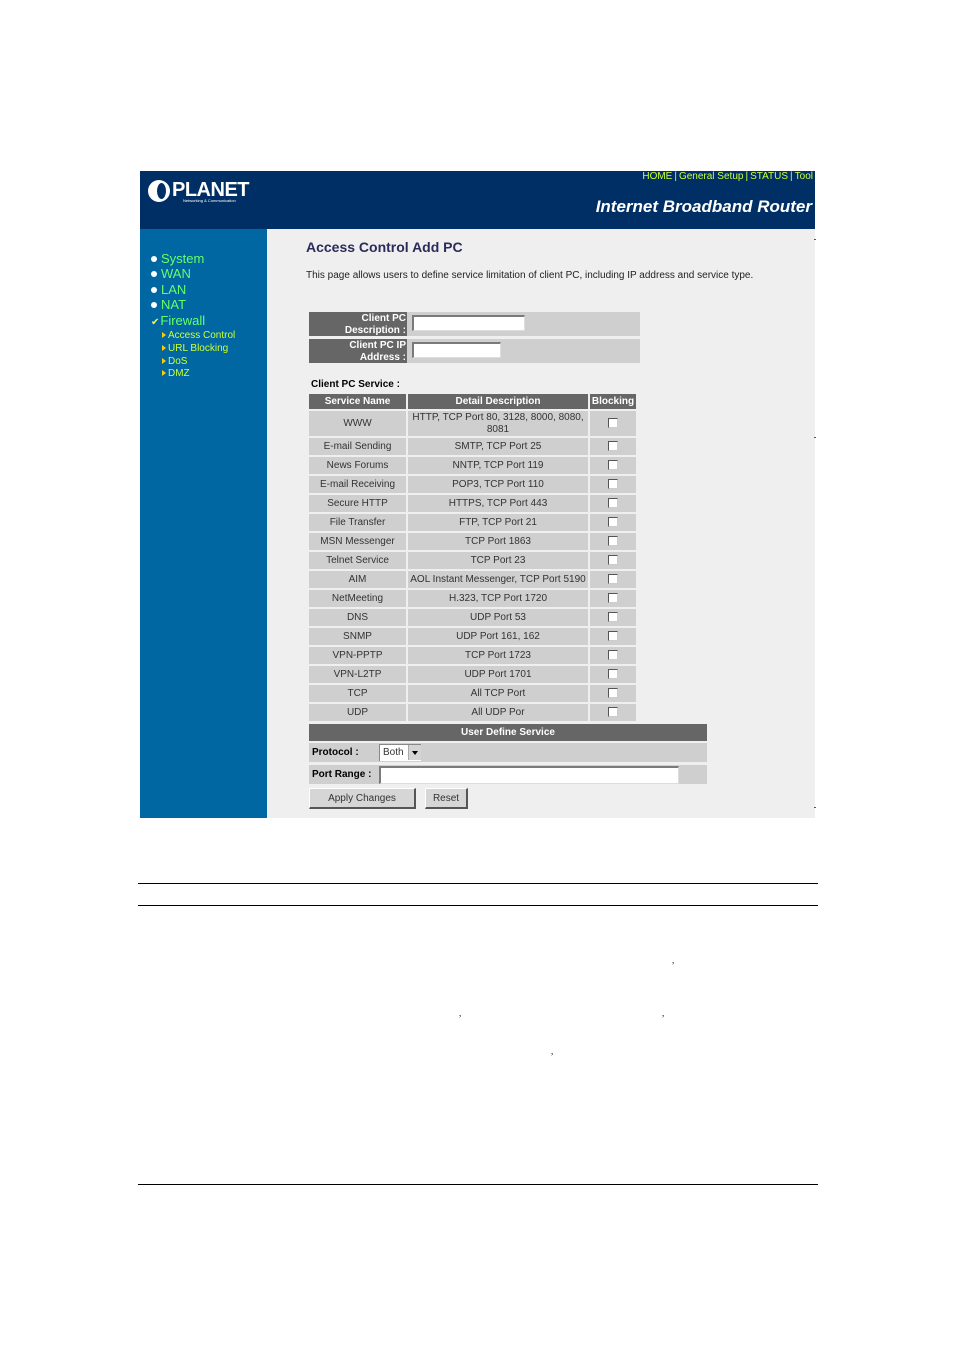  I want to click on service-name-cell: Telnet Service, so click(357, 560).